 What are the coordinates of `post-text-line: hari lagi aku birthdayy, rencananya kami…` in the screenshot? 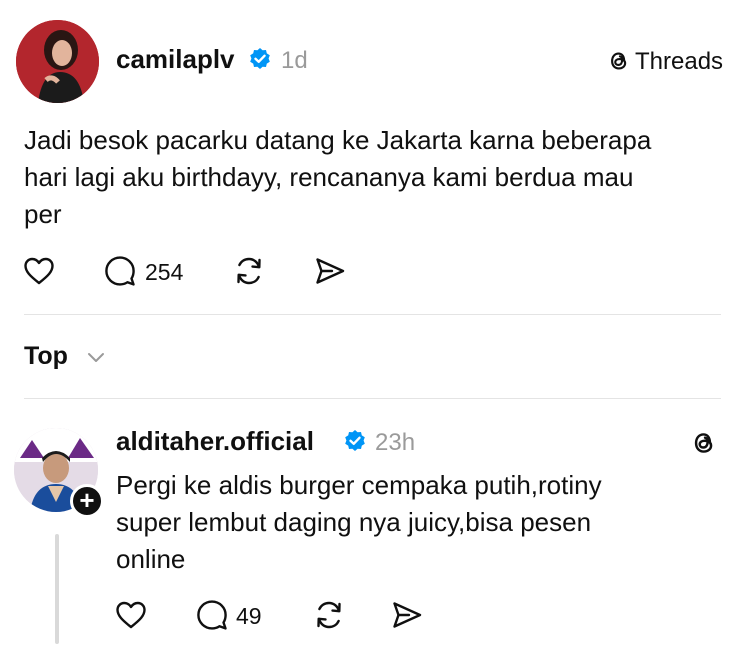 It's located at (329, 177).